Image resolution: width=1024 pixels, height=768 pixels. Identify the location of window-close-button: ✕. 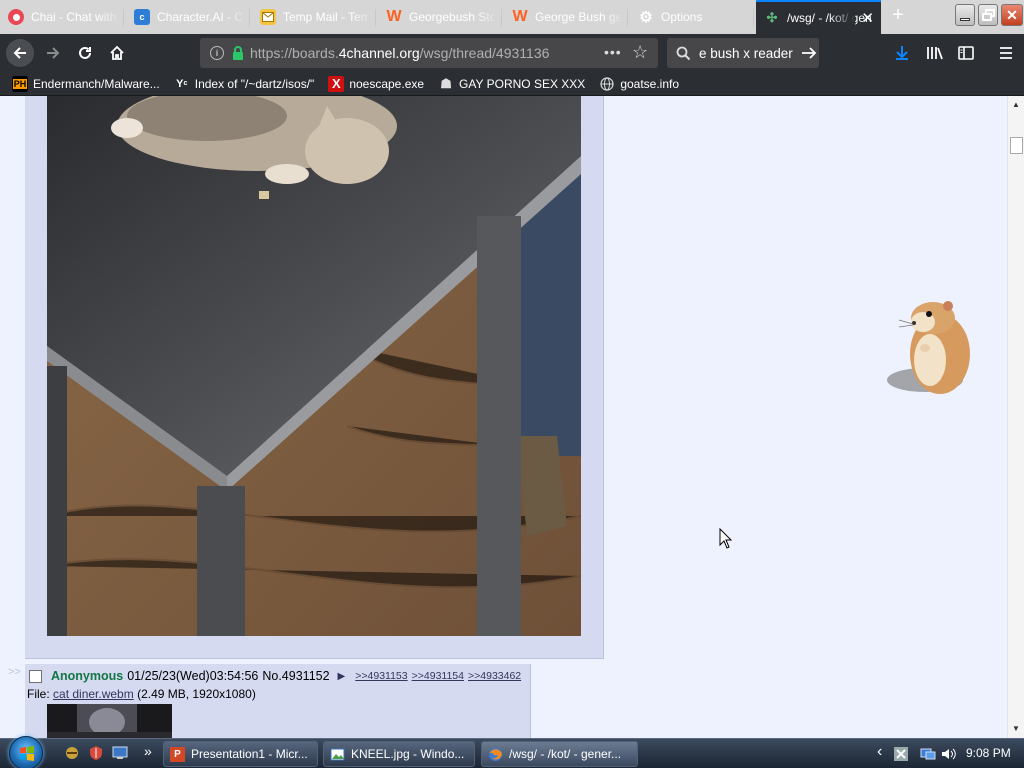
(1012, 15).